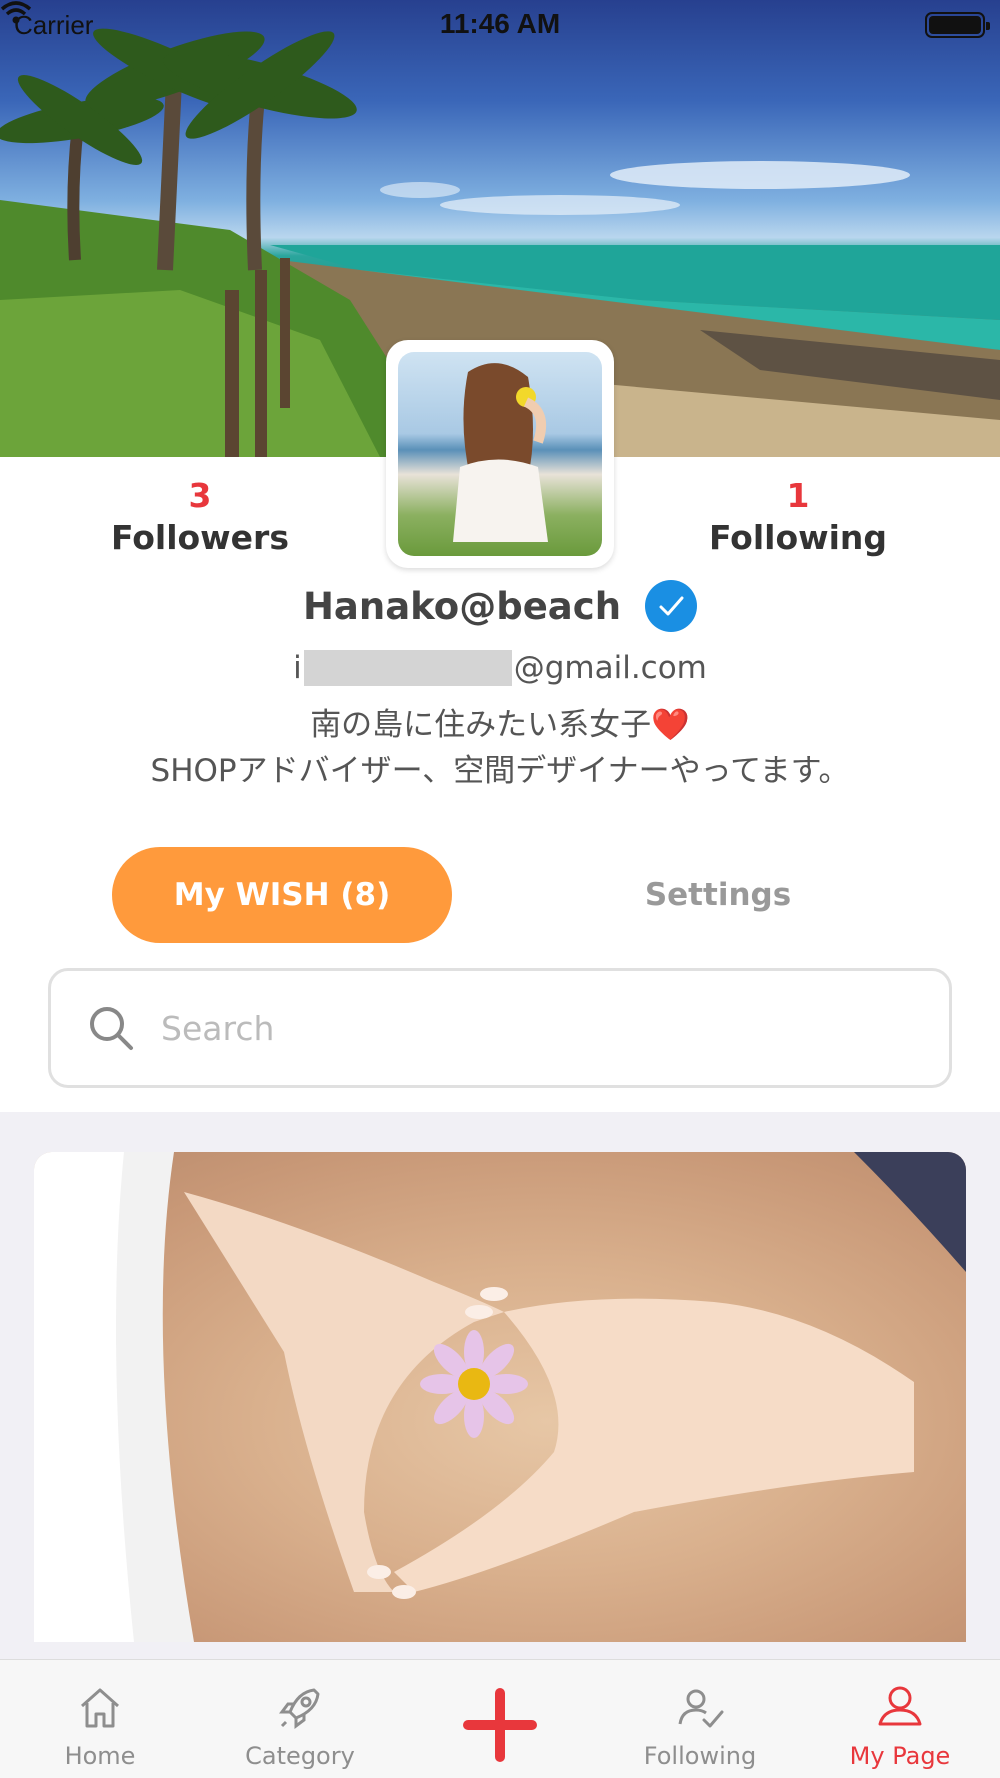  What do you see at coordinates (500, 748) in the screenshot?
I see `profile-bio: 南の島に住みたい系女子❤️ SHOPアドバイザー、空間デザイナーやってます。` at bounding box center [500, 748].